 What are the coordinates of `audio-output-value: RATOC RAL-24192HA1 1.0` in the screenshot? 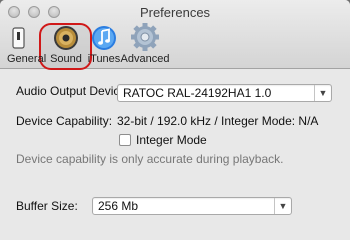 It's located at (197, 93).